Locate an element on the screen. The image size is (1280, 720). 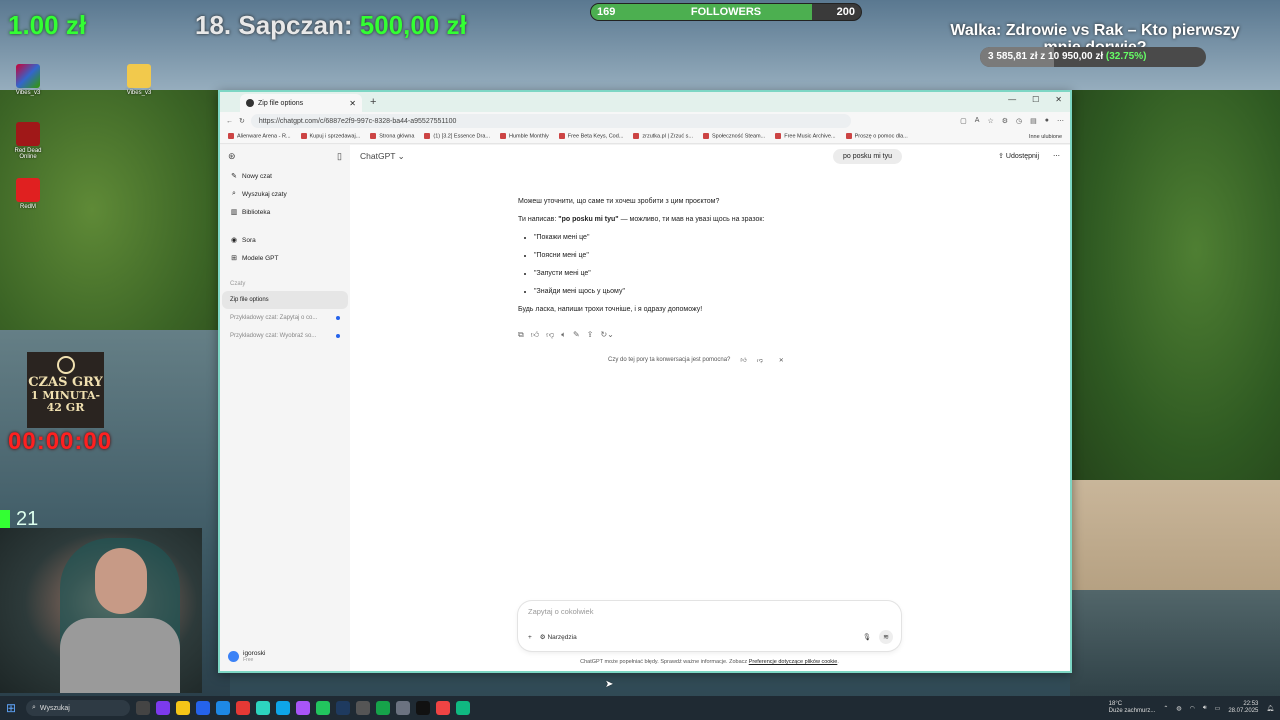
obs-icon is located at coordinates (423, 708).